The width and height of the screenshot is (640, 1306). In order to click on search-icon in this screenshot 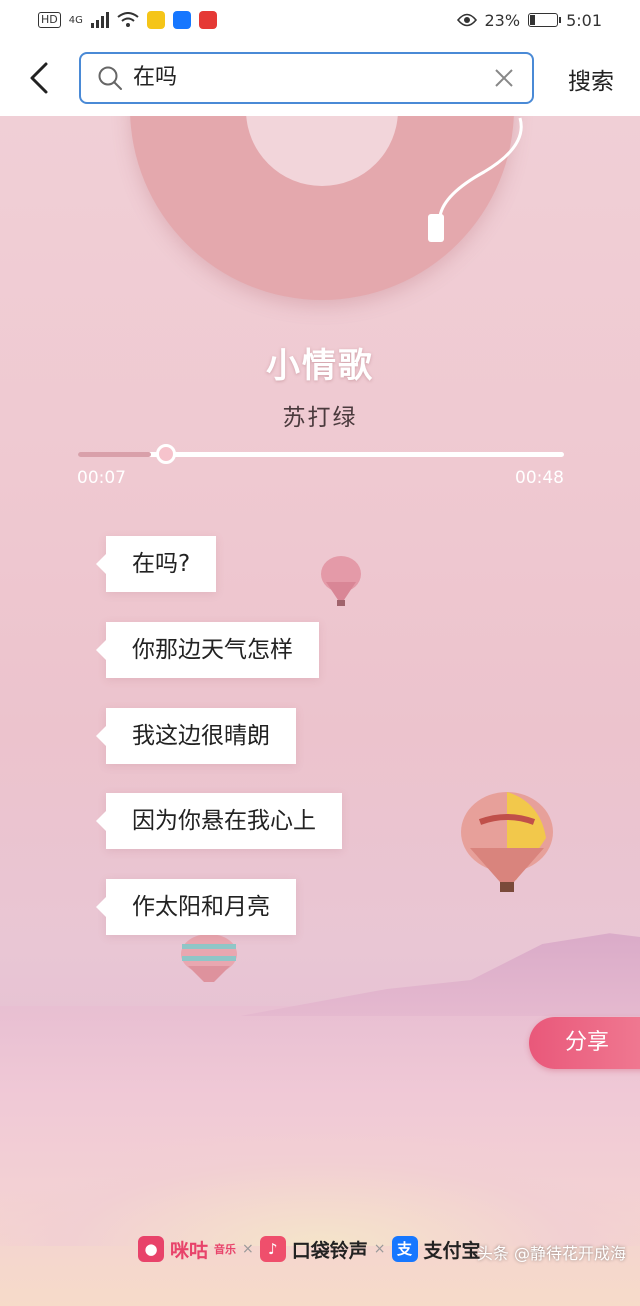, I will do `click(110, 78)`.